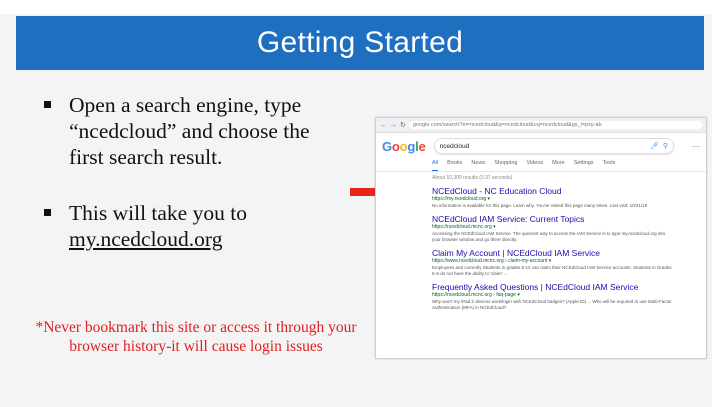 The height and width of the screenshot is (407, 712). I want to click on ncedcloud-link: my.ncedcloud.org, so click(145, 239).